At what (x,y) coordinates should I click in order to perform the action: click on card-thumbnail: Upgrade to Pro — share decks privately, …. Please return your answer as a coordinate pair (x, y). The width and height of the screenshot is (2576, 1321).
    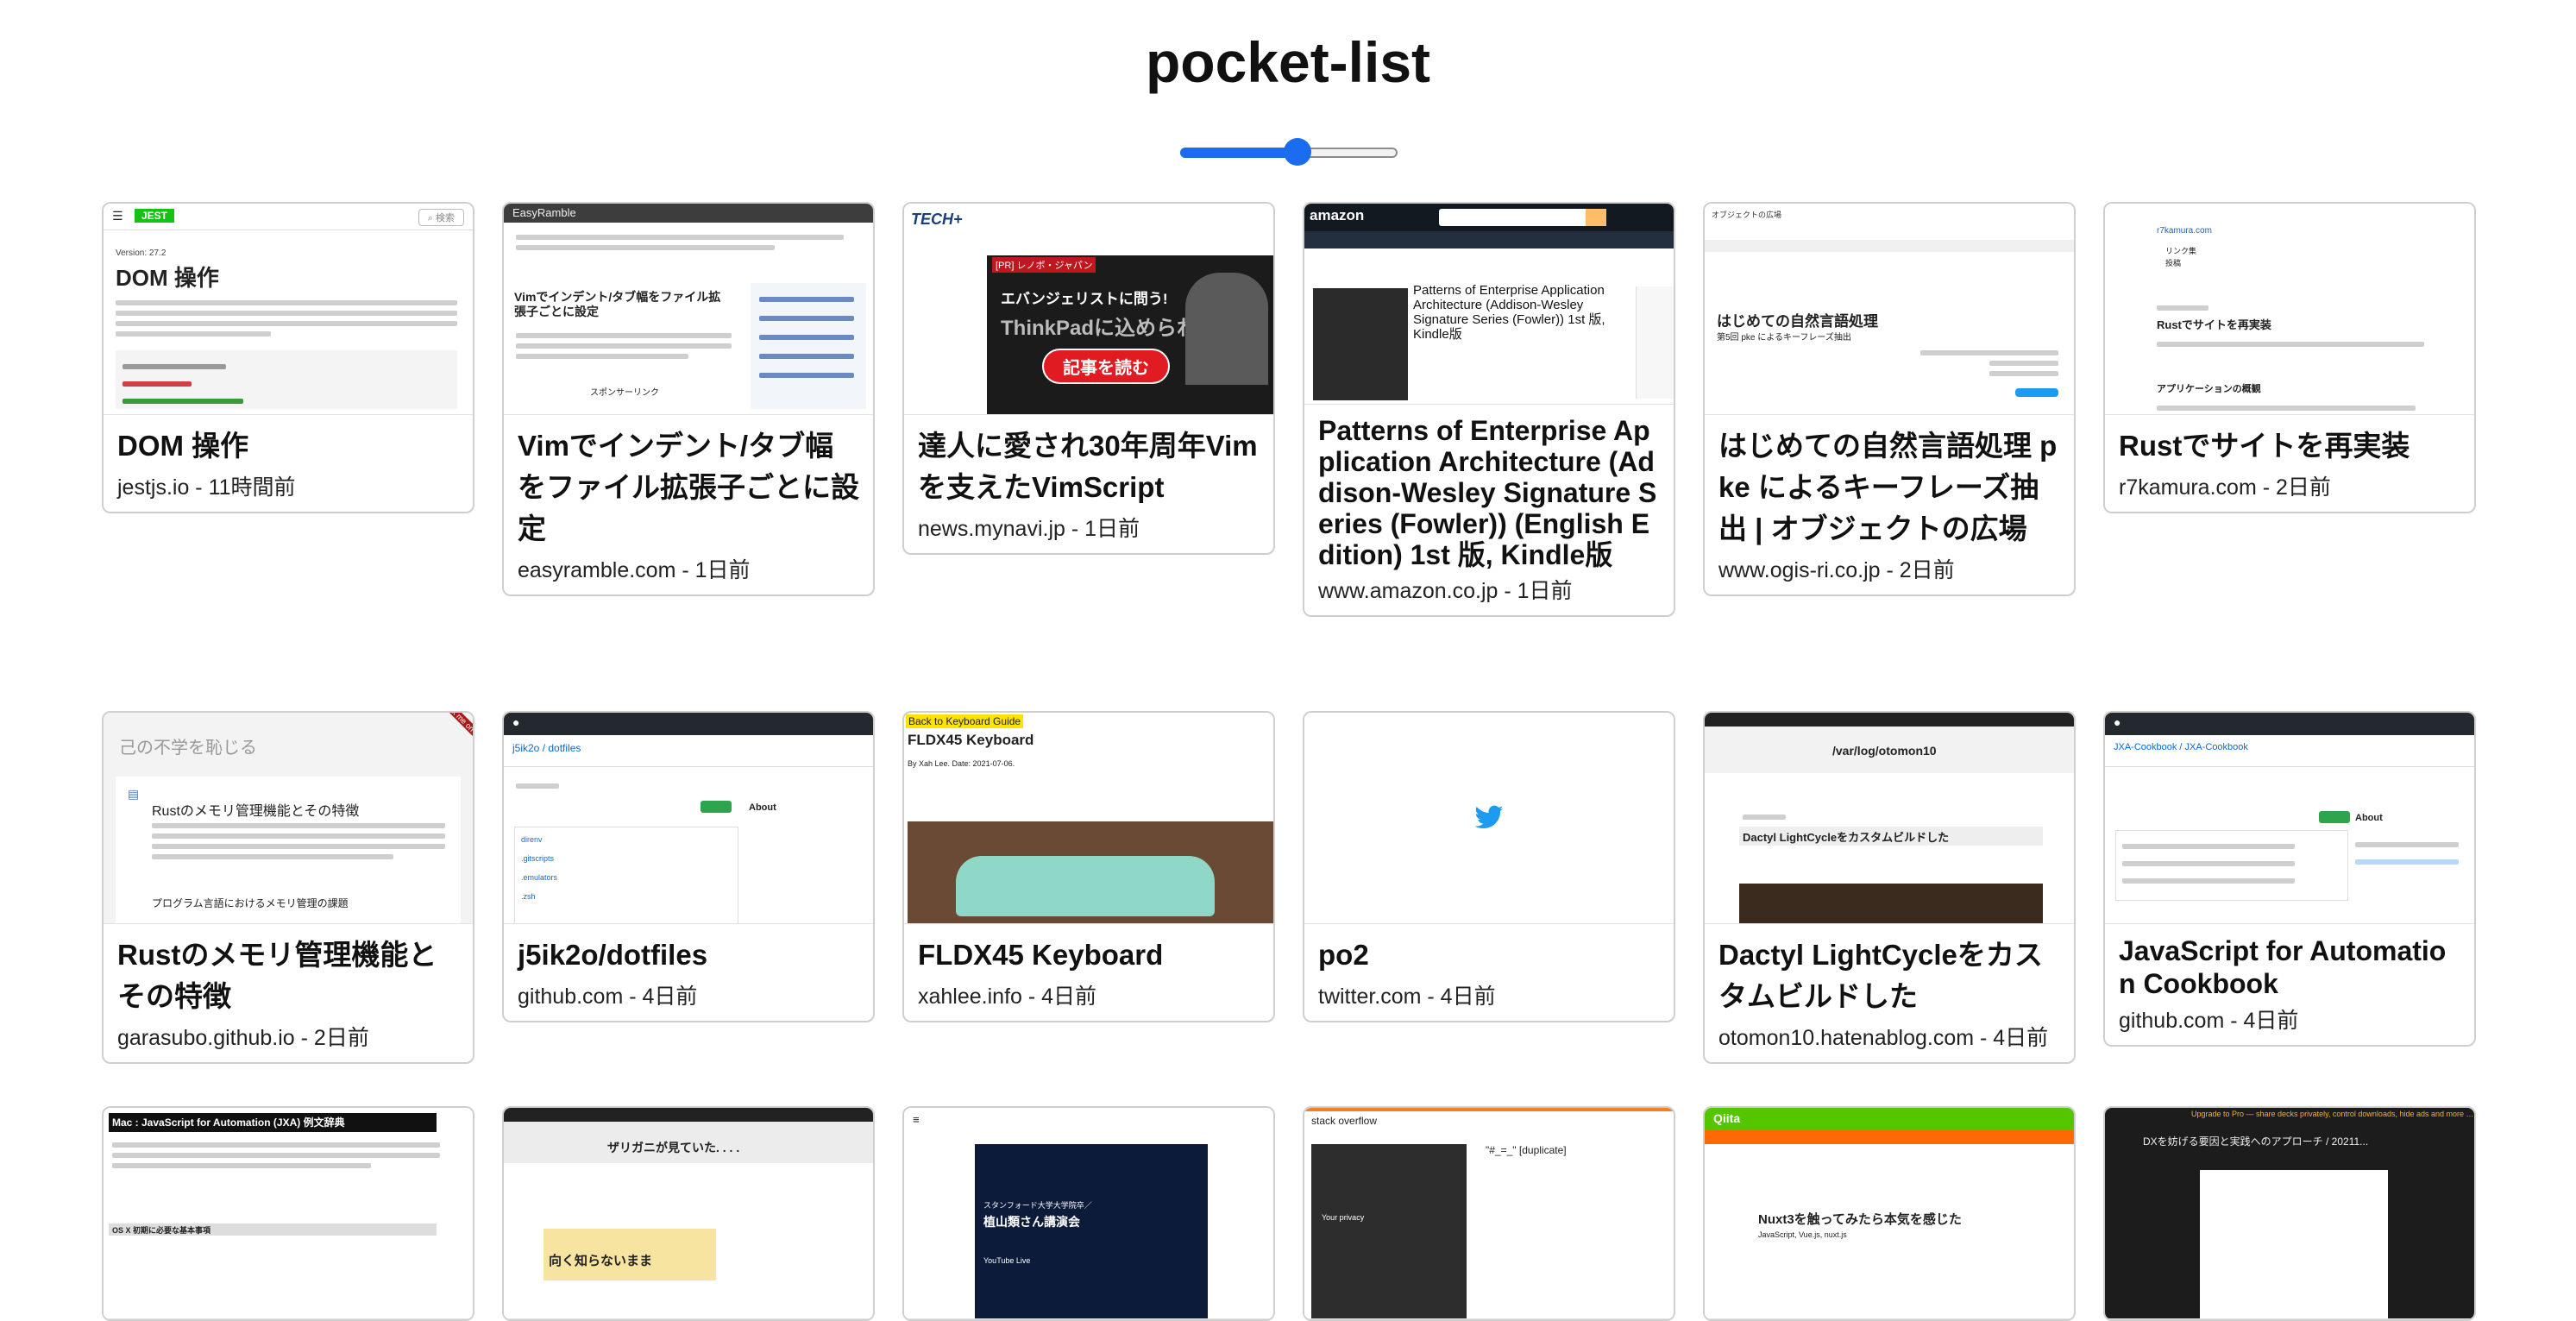
    Looking at the image, I should click on (2289, 1213).